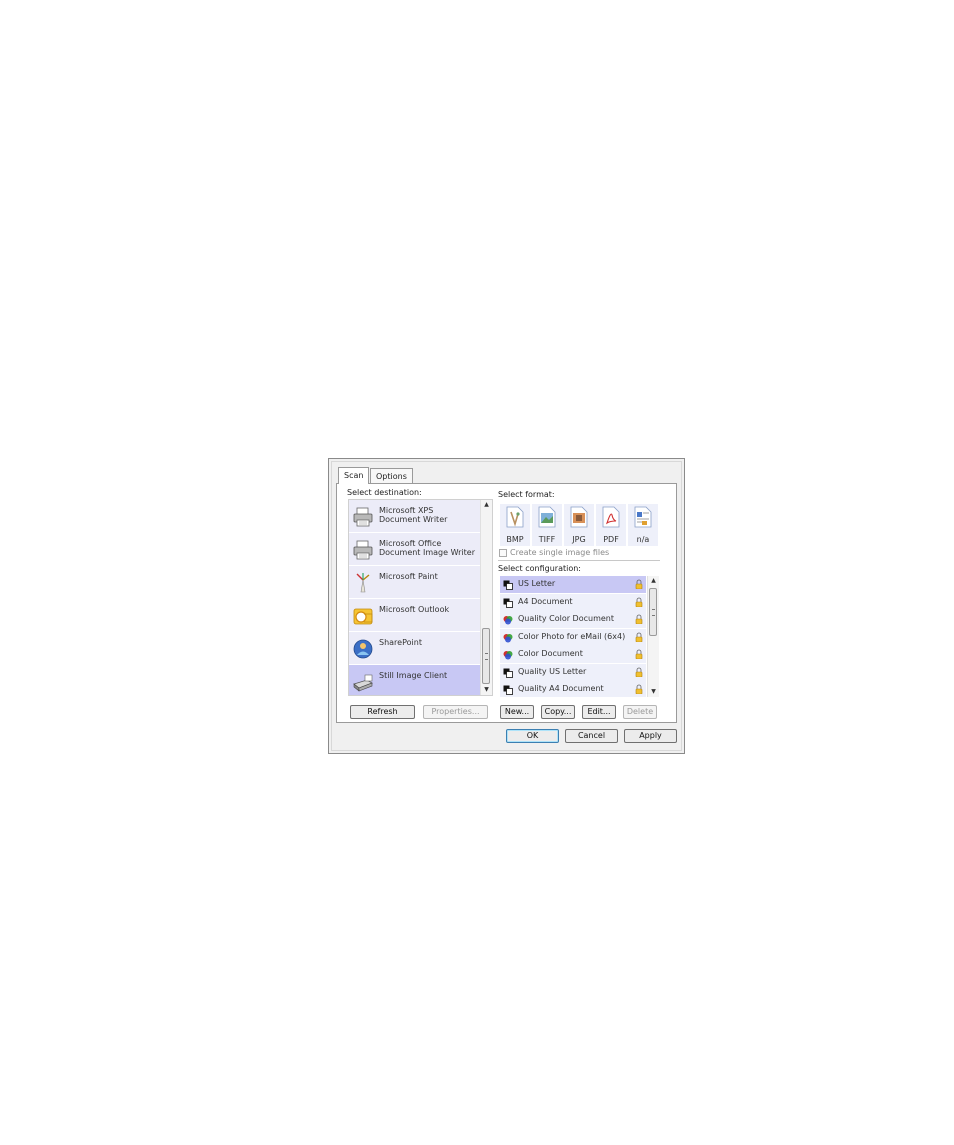 This screenshot has height=1145, width=954. Describe the element at coordinates (400, 642) in the screenshot. I see `destination-item-label: SharePoint` at that location.